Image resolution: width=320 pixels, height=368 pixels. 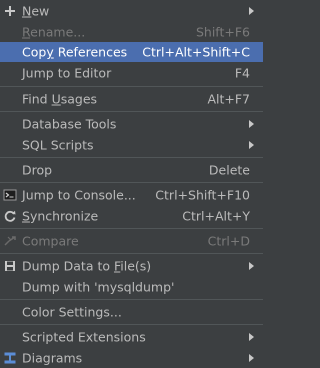 What do you see at coordinates (202, 194) in the screenshot?
I see `menu-item-shortcut: Ctrl+Shift+F10` at bounding box center [202, 194].